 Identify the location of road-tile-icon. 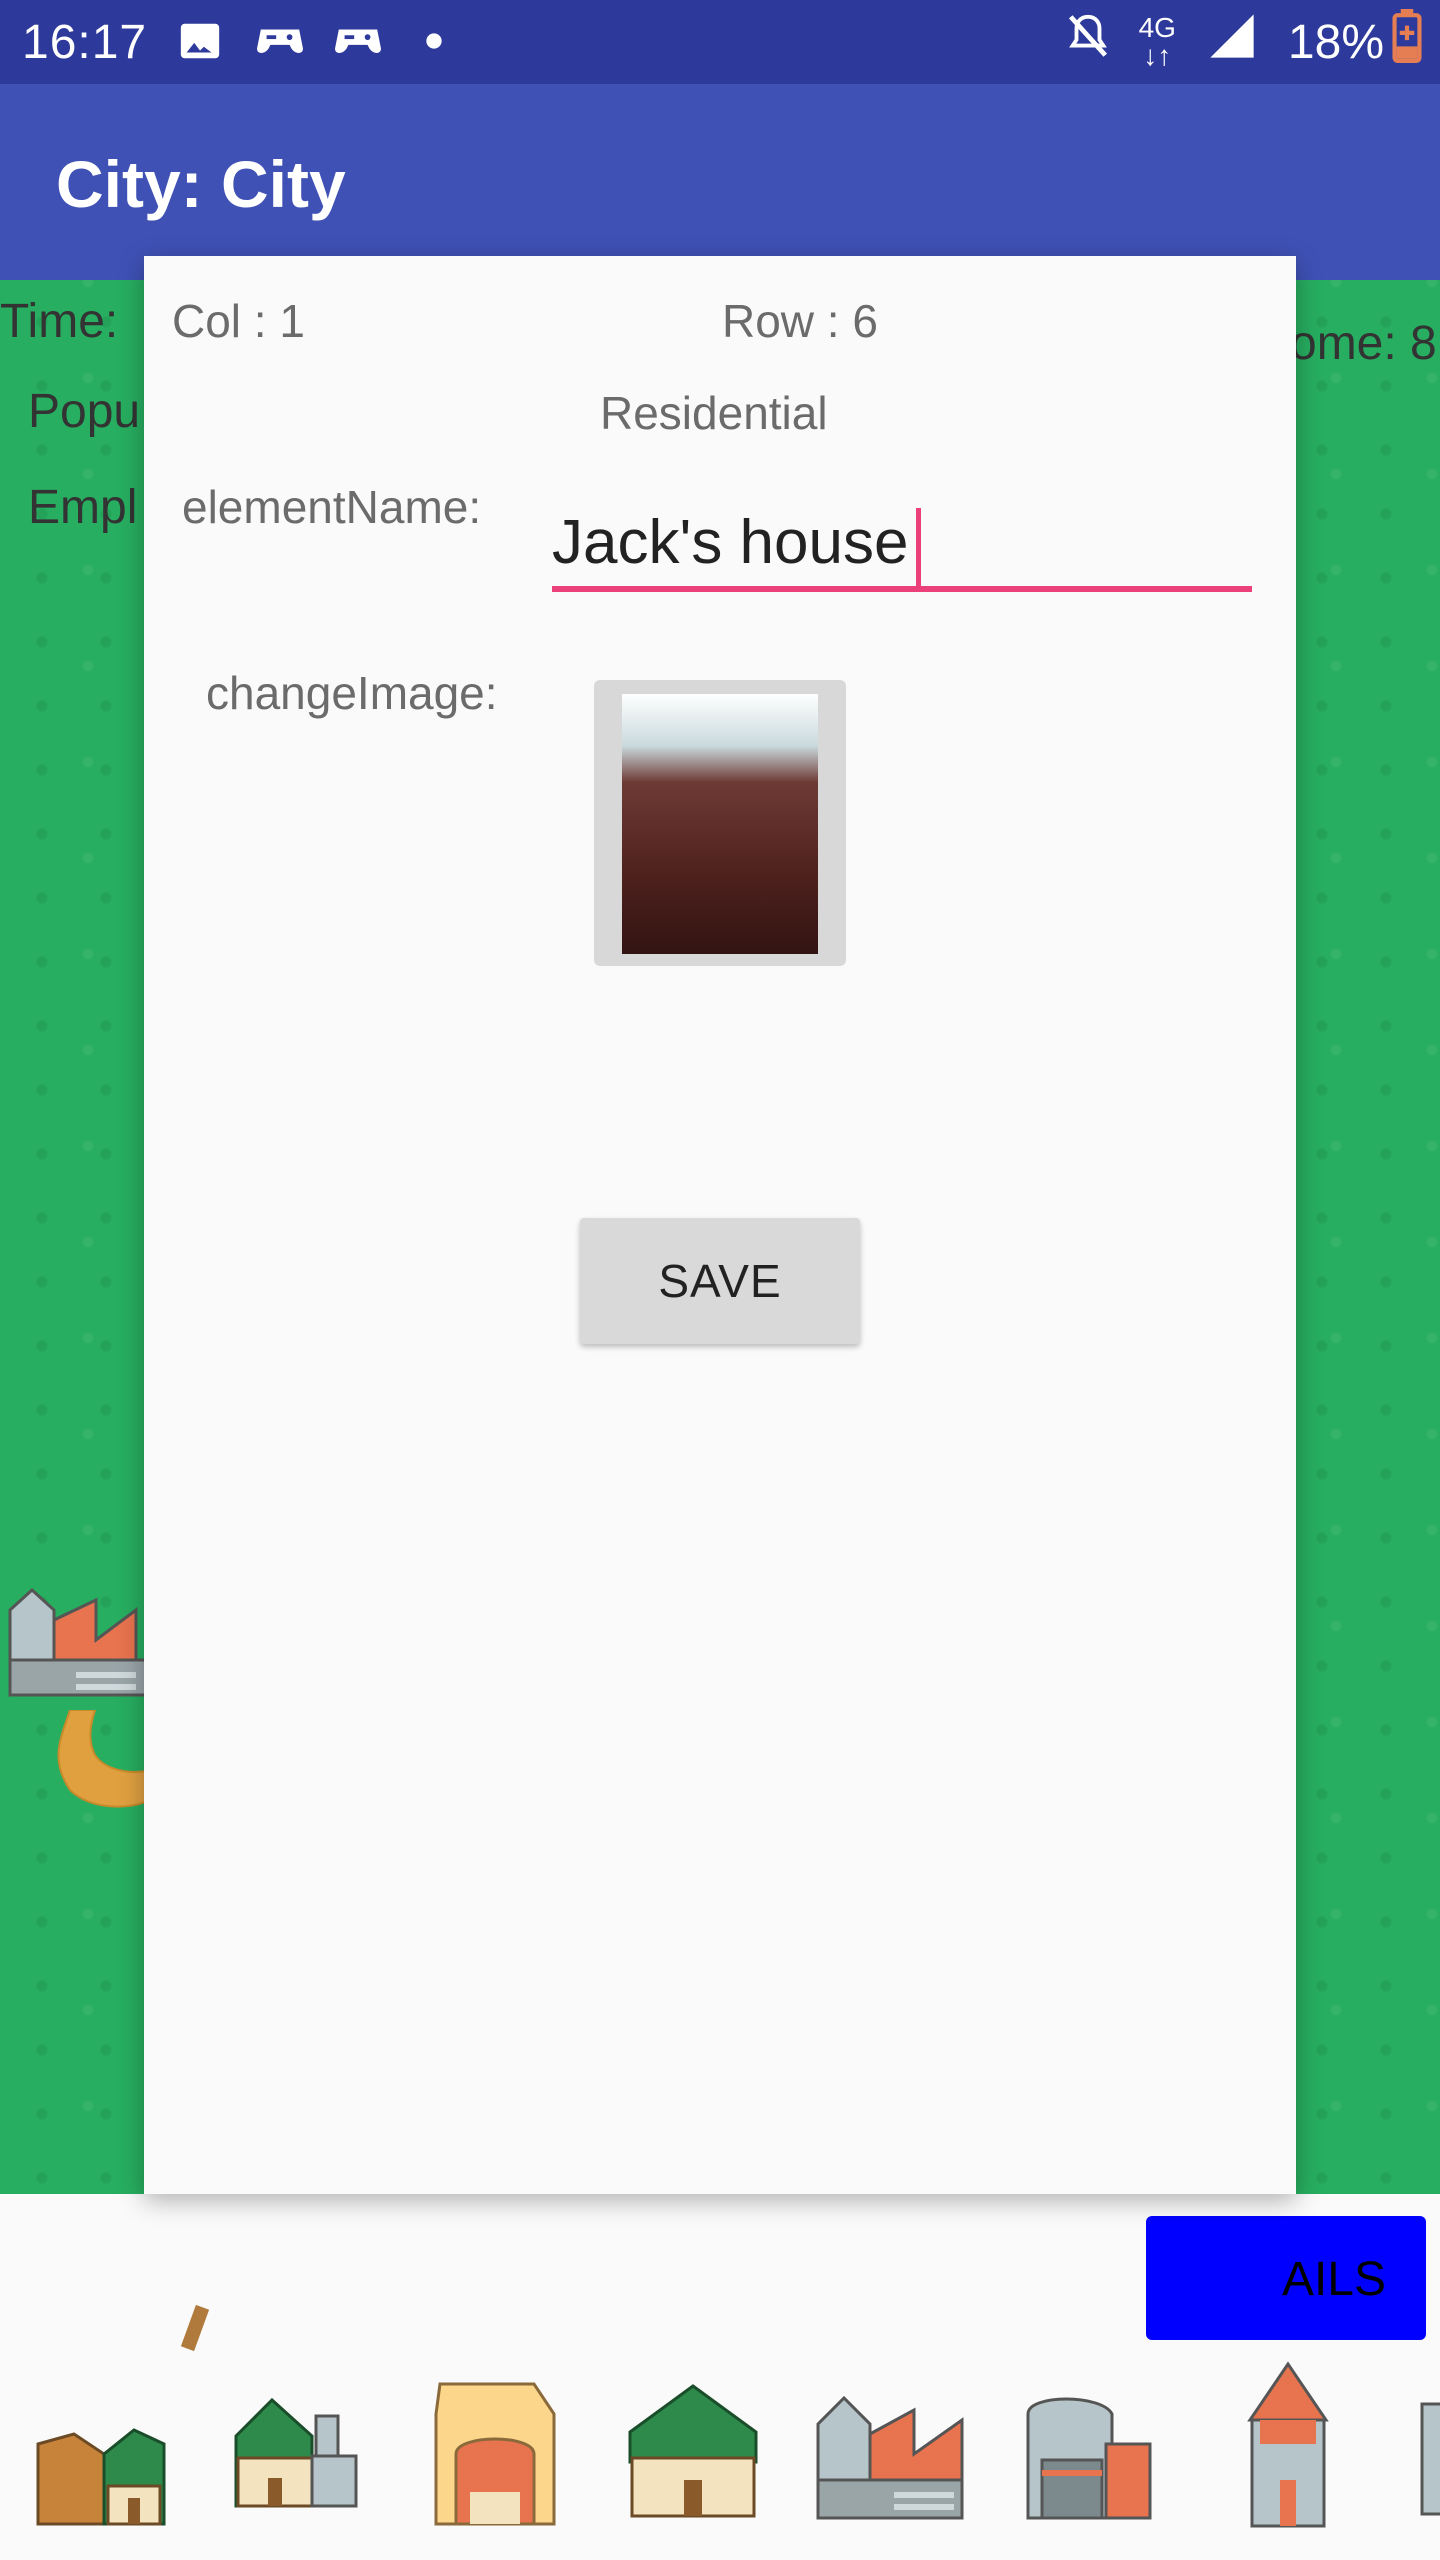
(100, 1765).